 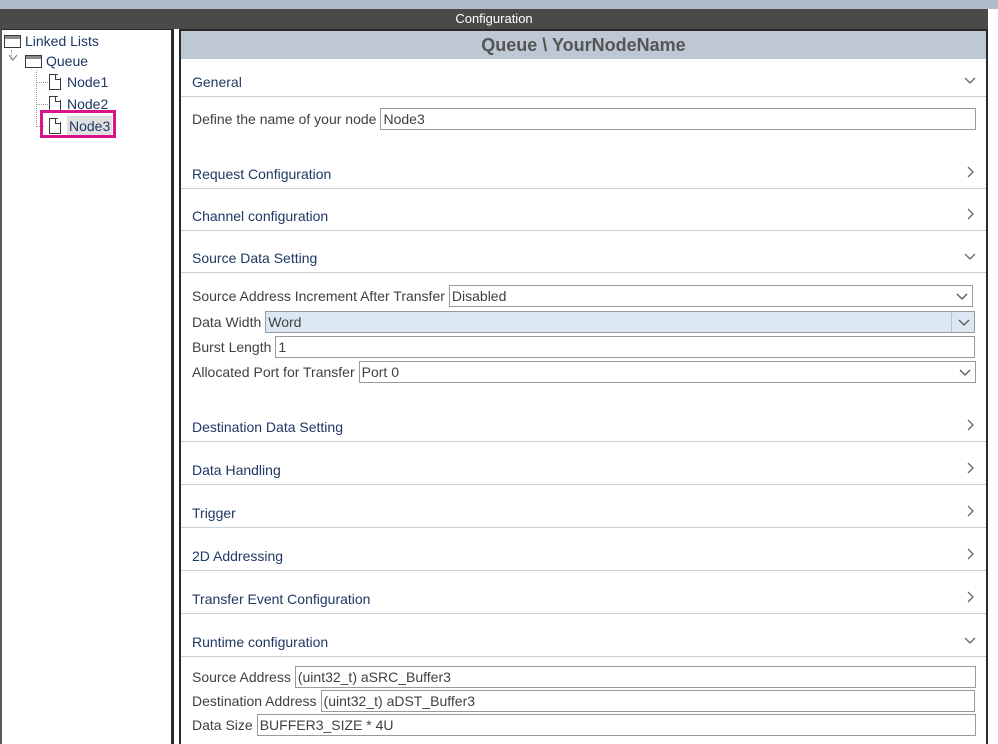 I want to click on field-label: Source Address Increment After Transfer, so click(x=318, y=296).